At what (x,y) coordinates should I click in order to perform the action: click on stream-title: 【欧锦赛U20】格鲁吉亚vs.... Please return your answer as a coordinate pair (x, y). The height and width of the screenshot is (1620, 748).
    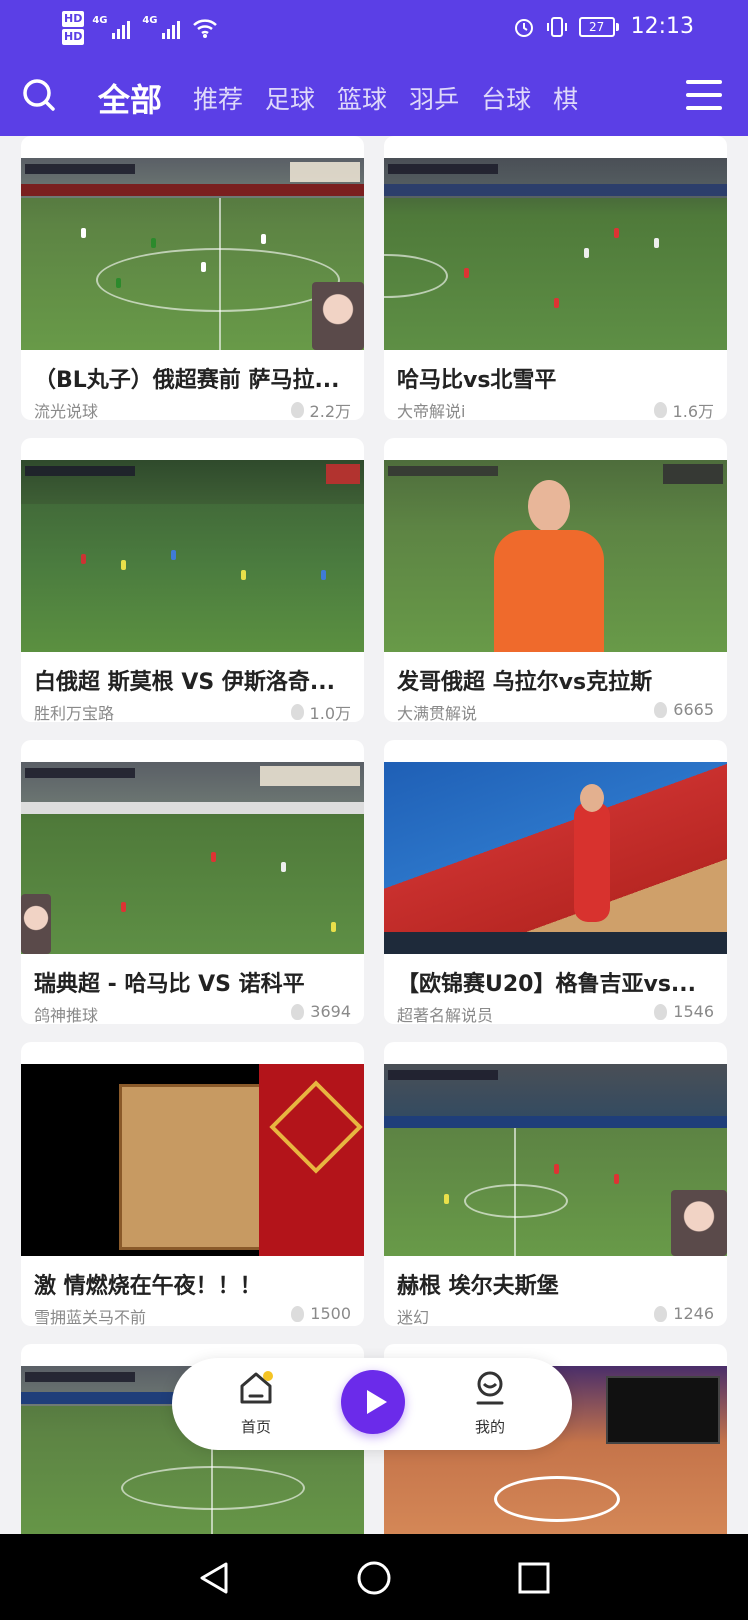
    Looking at the image, I should click on (546, 984).